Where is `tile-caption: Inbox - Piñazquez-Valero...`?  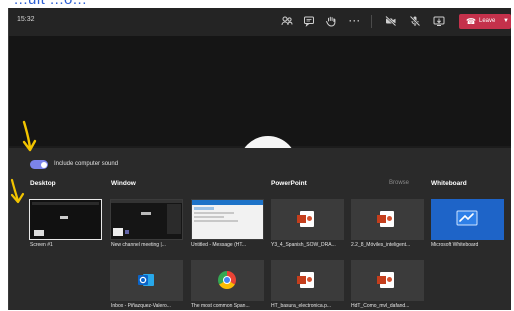
tile-caption: Inbox - Piñazquez-Valero... is located at coordinates (141, 306).